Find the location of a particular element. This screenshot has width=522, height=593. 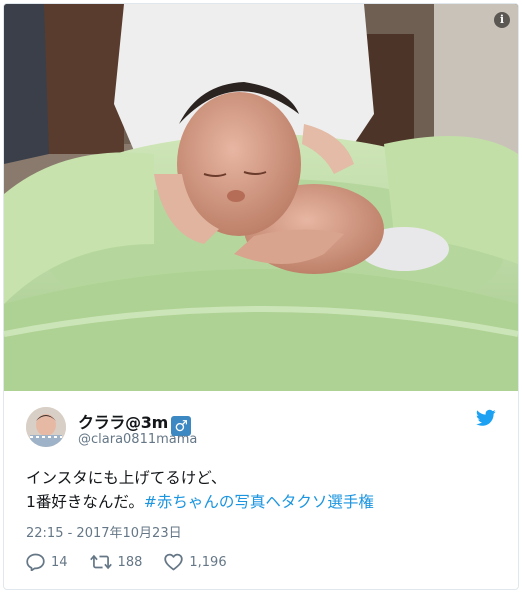

tweet-actions: 14 188 1,196 is located at coordinates (137, 562).